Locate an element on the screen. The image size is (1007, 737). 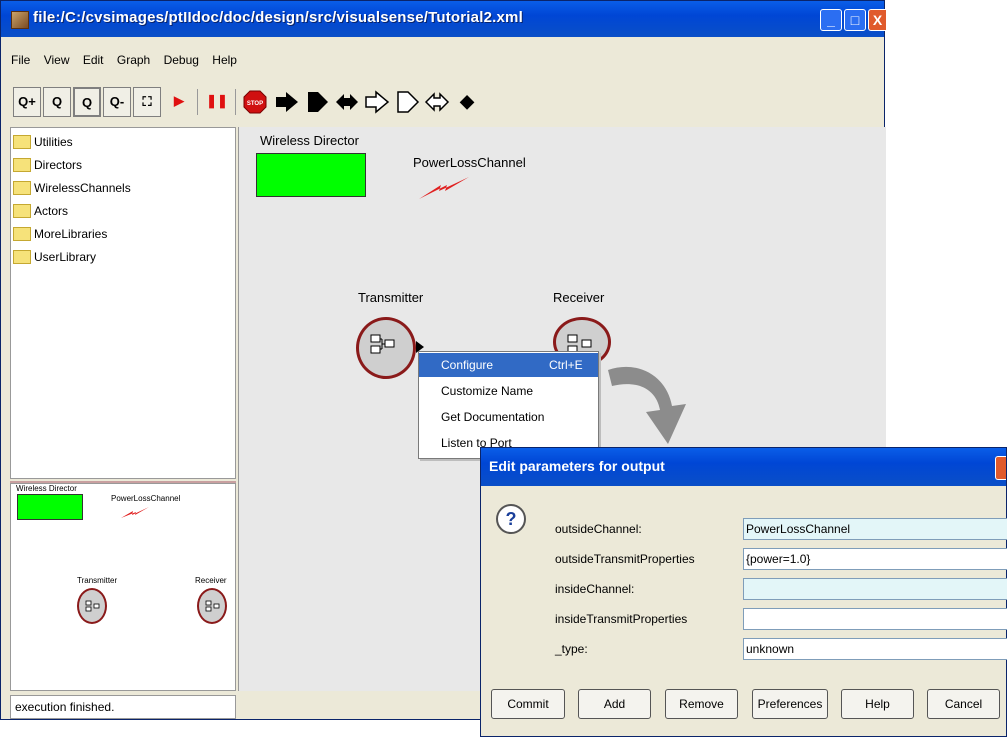
param-field-outside-transmit-properties: {power=1.0} is located at coordinates (875, 559).